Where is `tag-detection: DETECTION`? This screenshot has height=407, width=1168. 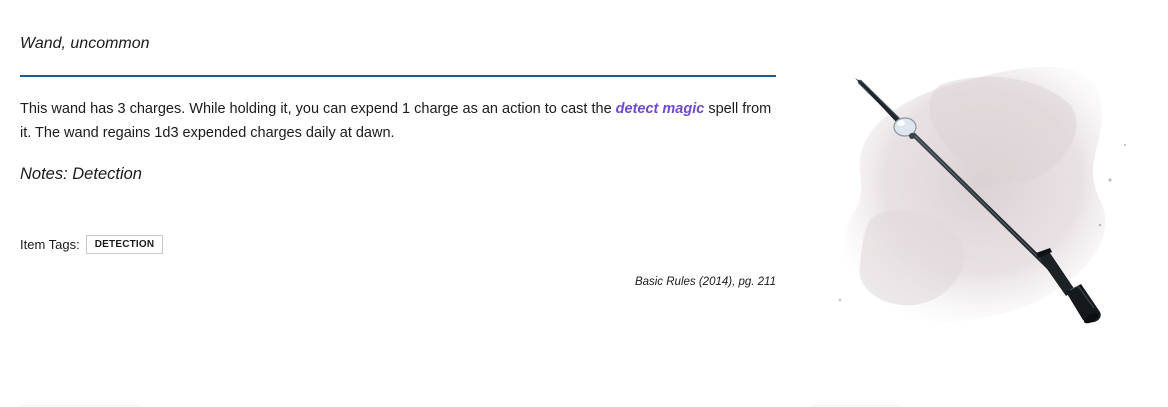
tag-detection: DETECTION is located at coordinates (124, 244).